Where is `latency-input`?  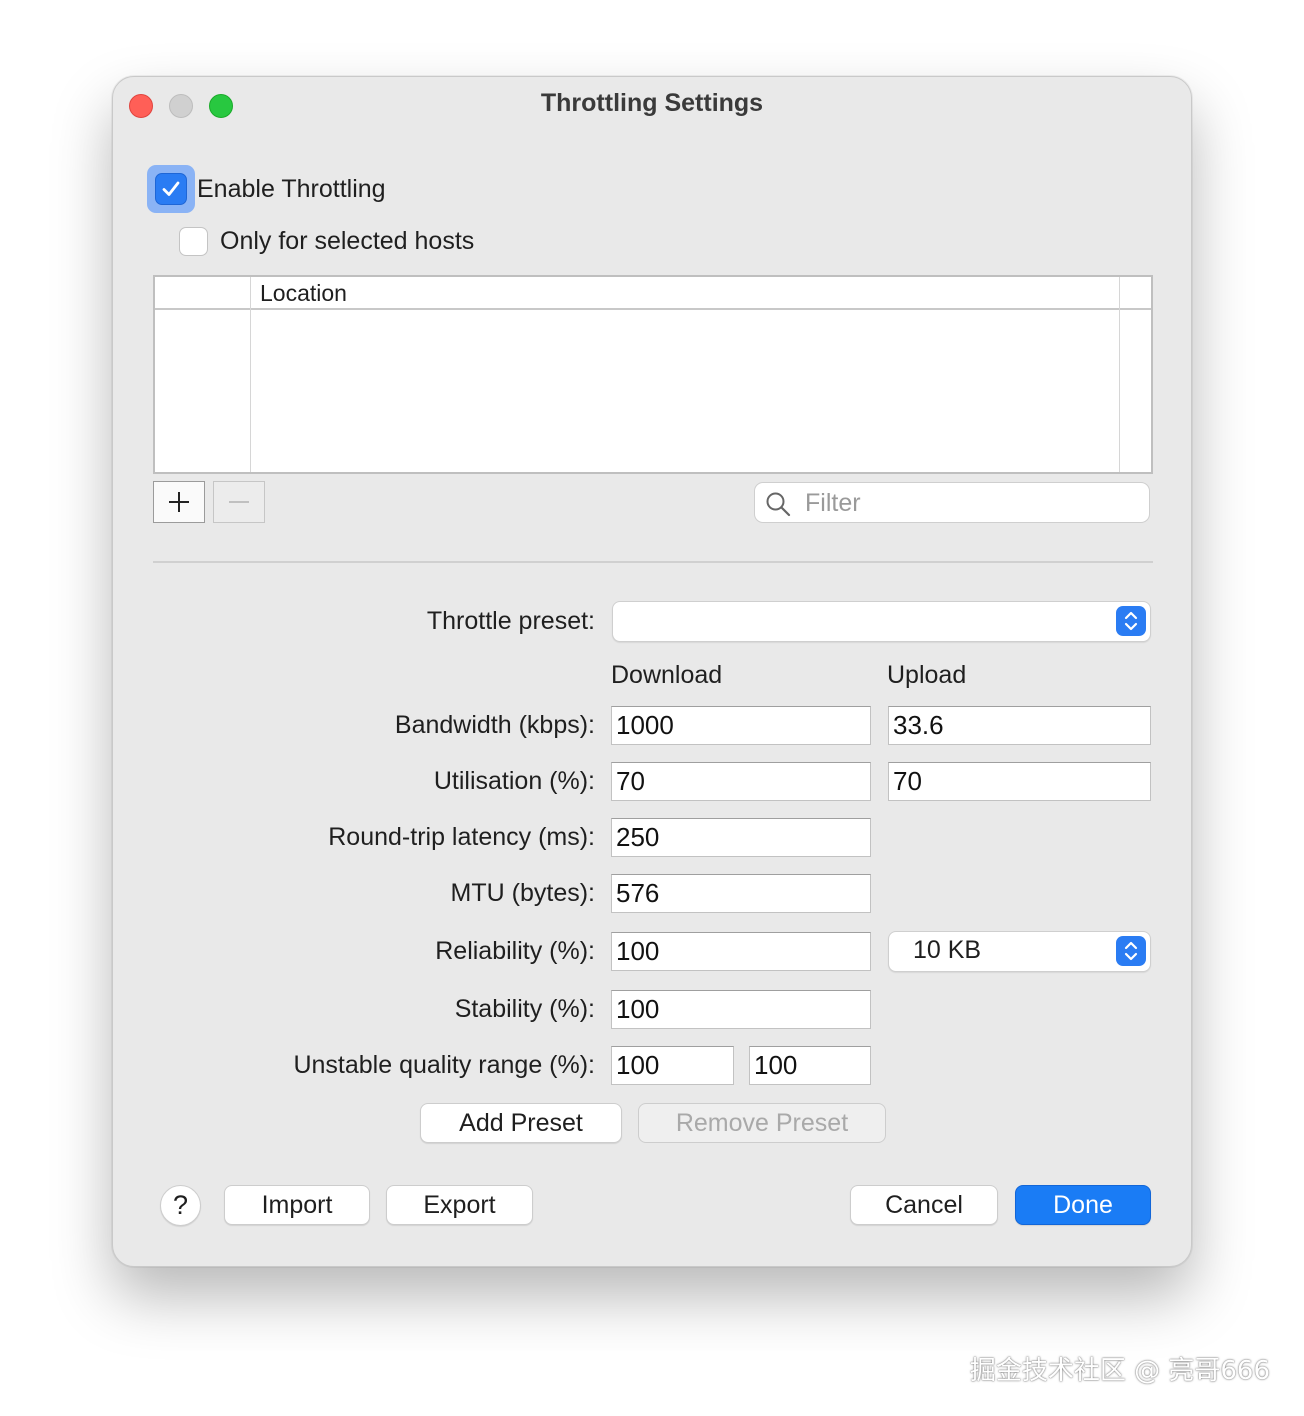
latency-input is located at coordinates (740, 837).